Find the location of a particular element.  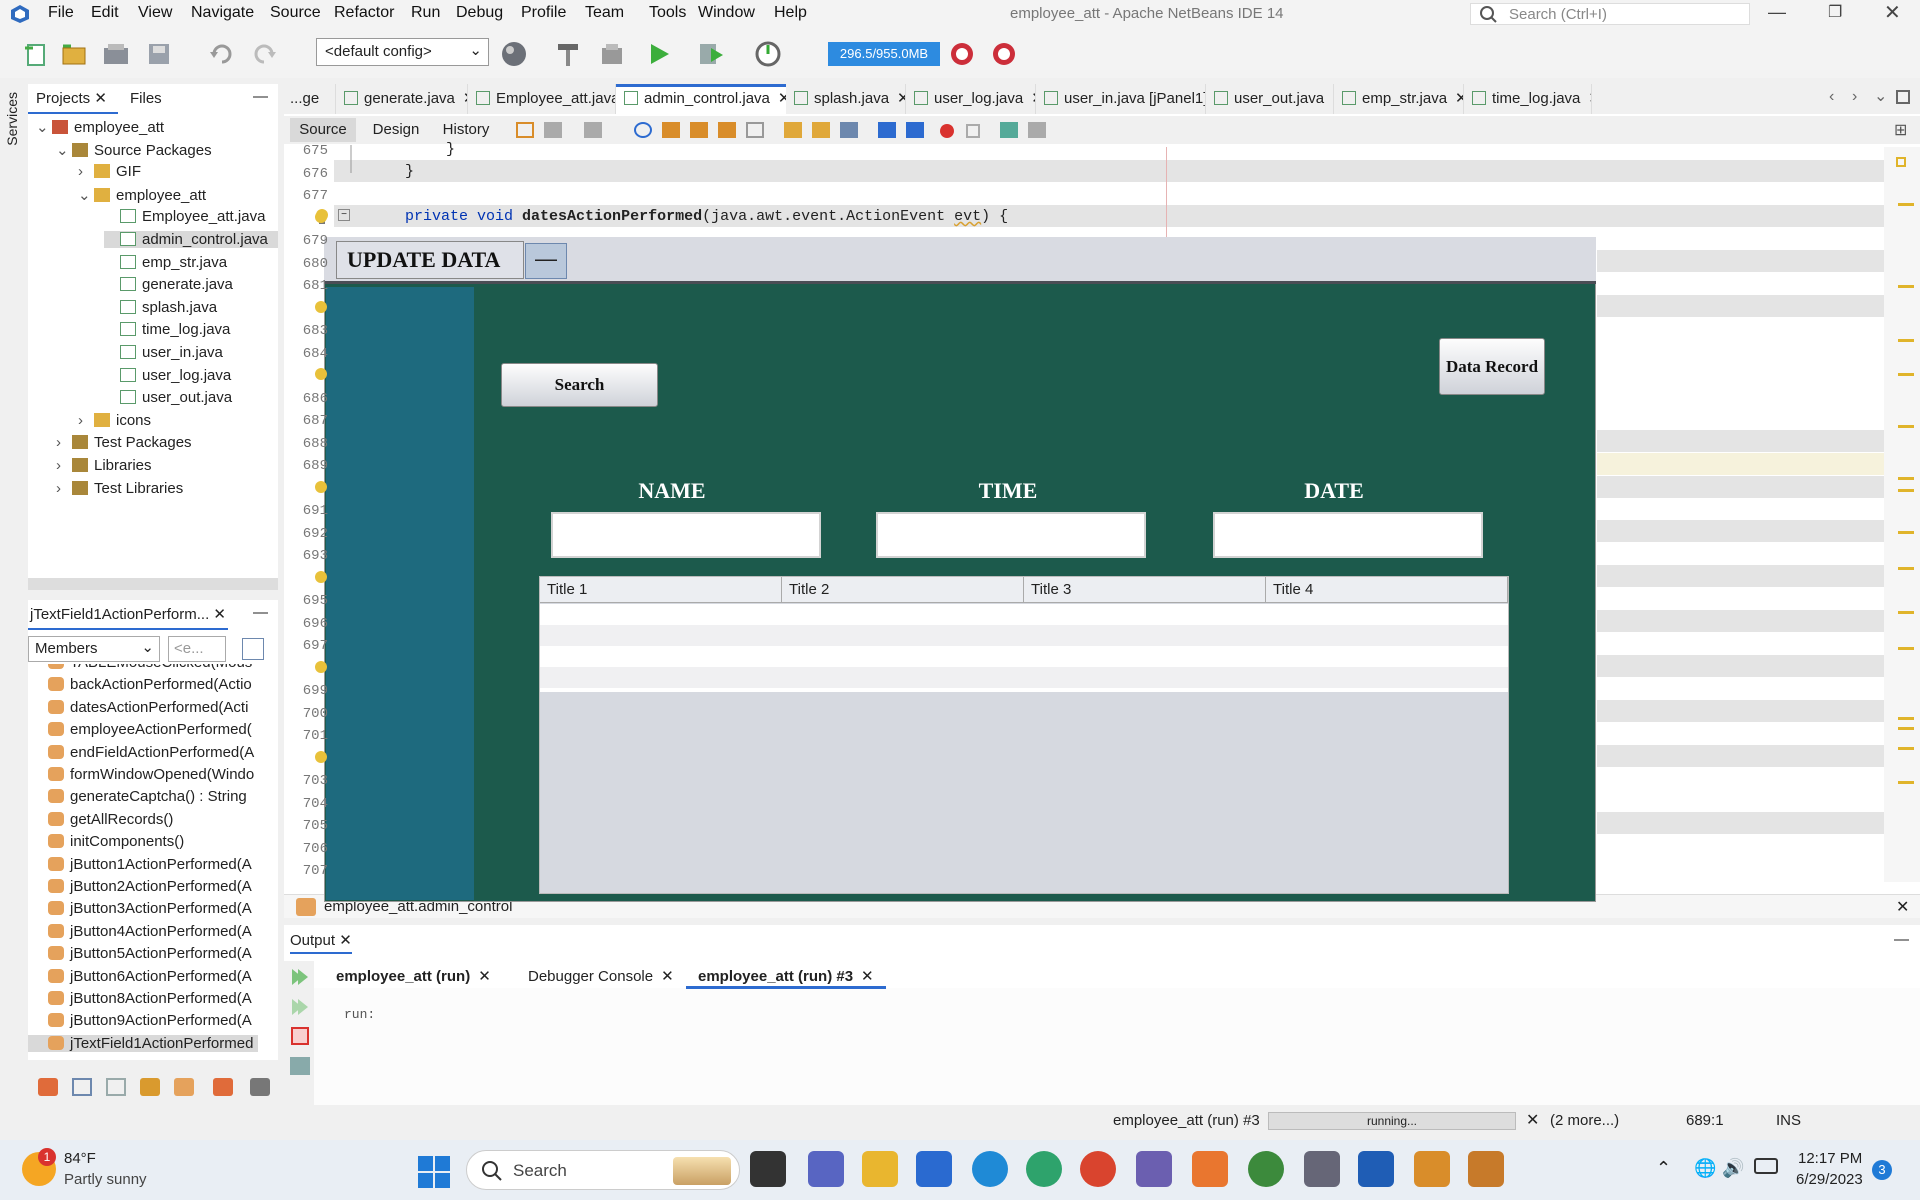

debug-icon is located at coordinates (711, 54).